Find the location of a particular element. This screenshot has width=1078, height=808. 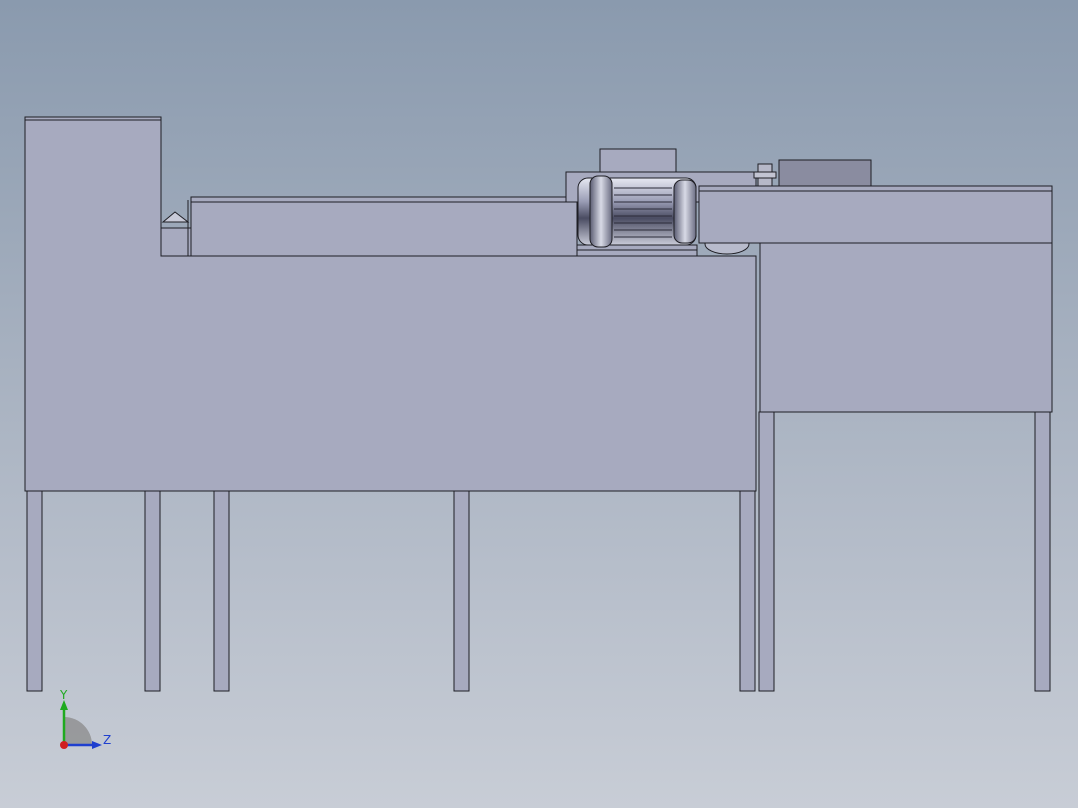

chute is located at coordinates (176, 228).